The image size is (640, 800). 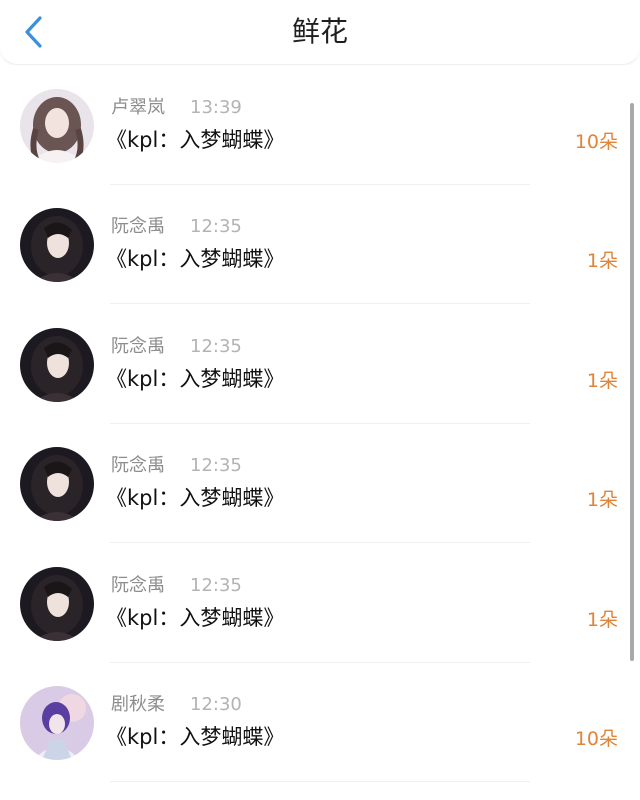 I want to click on scrollbar, so click(x=632, y=382).